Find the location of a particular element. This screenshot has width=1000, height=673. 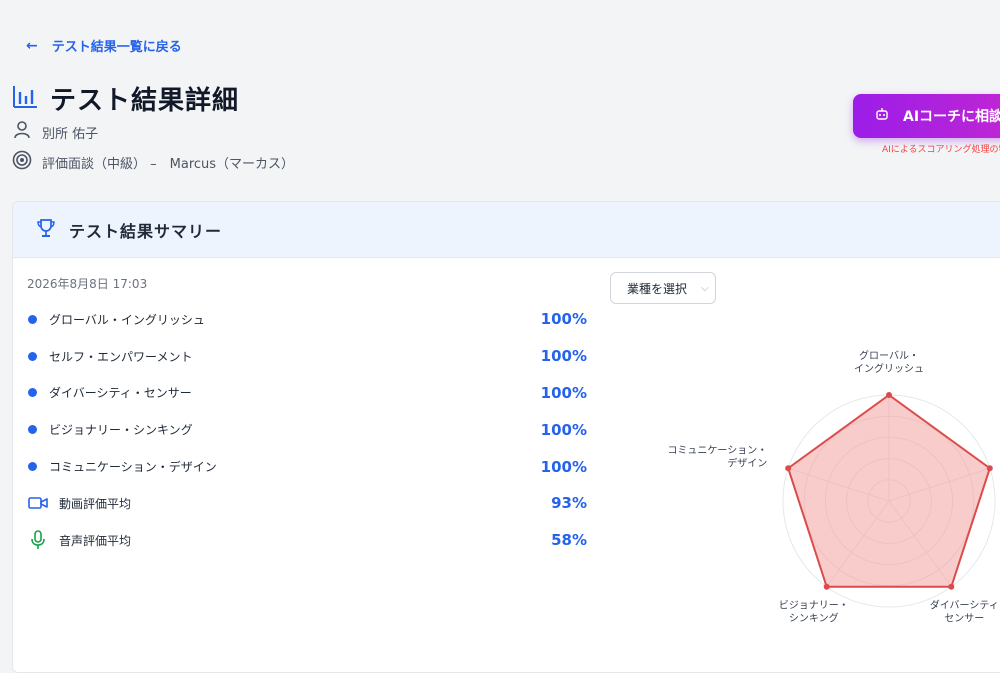

test-info: 評価面談（中級） – Marcus（マーカス） is located at coordinates (153, 162).